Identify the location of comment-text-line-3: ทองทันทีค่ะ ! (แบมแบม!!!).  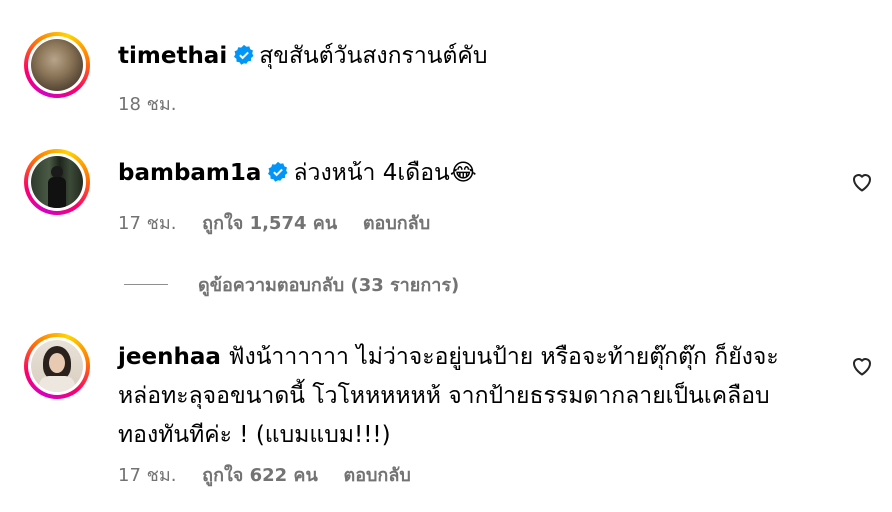
(254, 435).